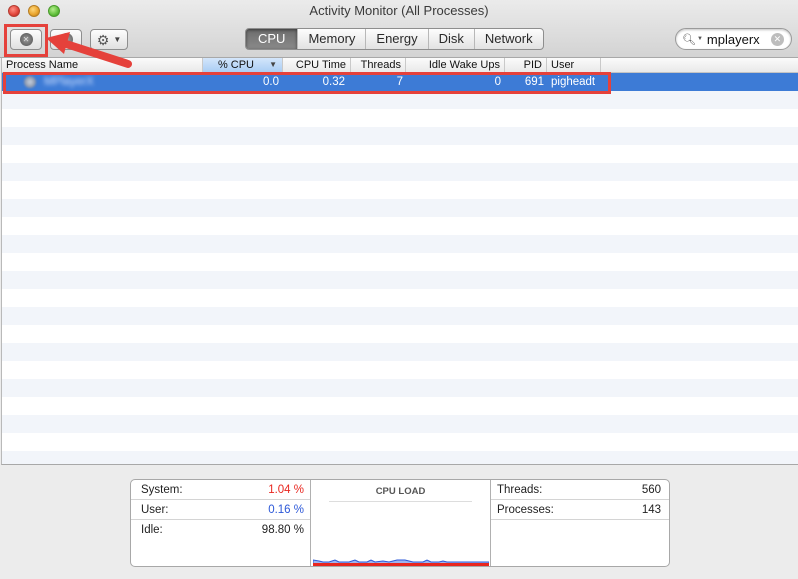 This screenshot has height=579, width=798. I want to click on column-header-user: User, so click(574, 65).